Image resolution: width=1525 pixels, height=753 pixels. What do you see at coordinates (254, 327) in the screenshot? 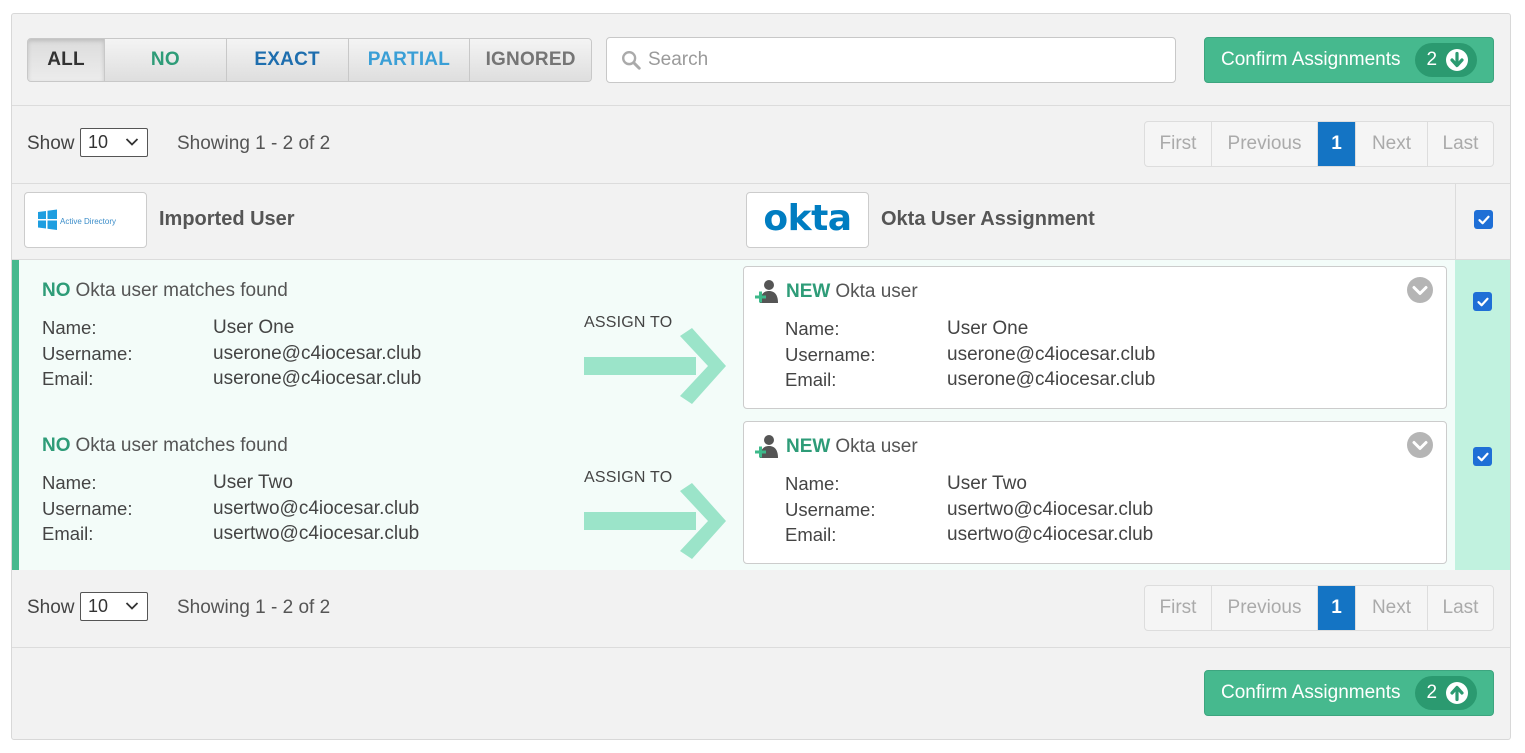
I see `imported-name: User One` at bounding box center [254, 327].